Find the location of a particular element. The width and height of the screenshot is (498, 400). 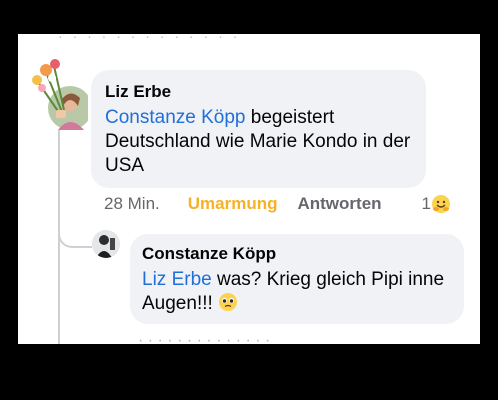

comment-actions: 28 Min. Umarmung Antworten 1 is located at coordinates (277, 204).